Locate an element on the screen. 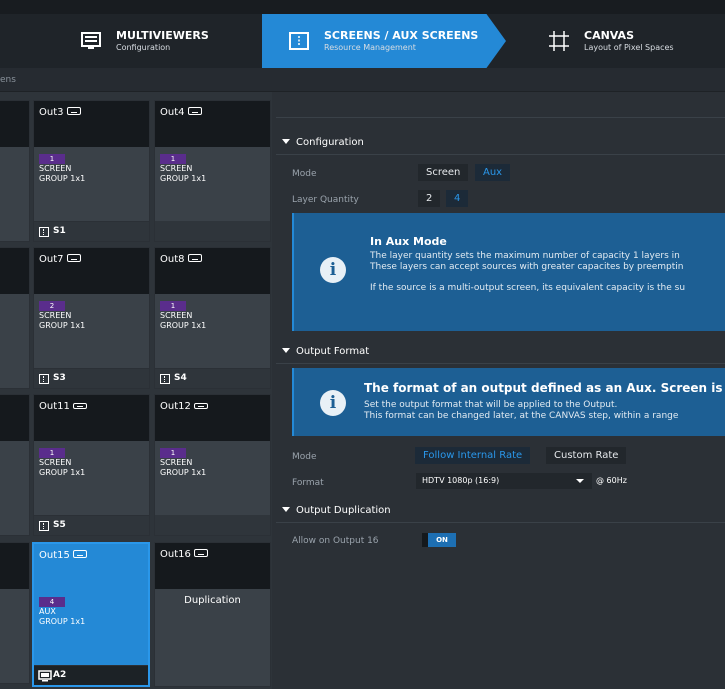  nav-canvas-subtitle: Layout of Pixel Spaces is located at coordinates (629, 47).